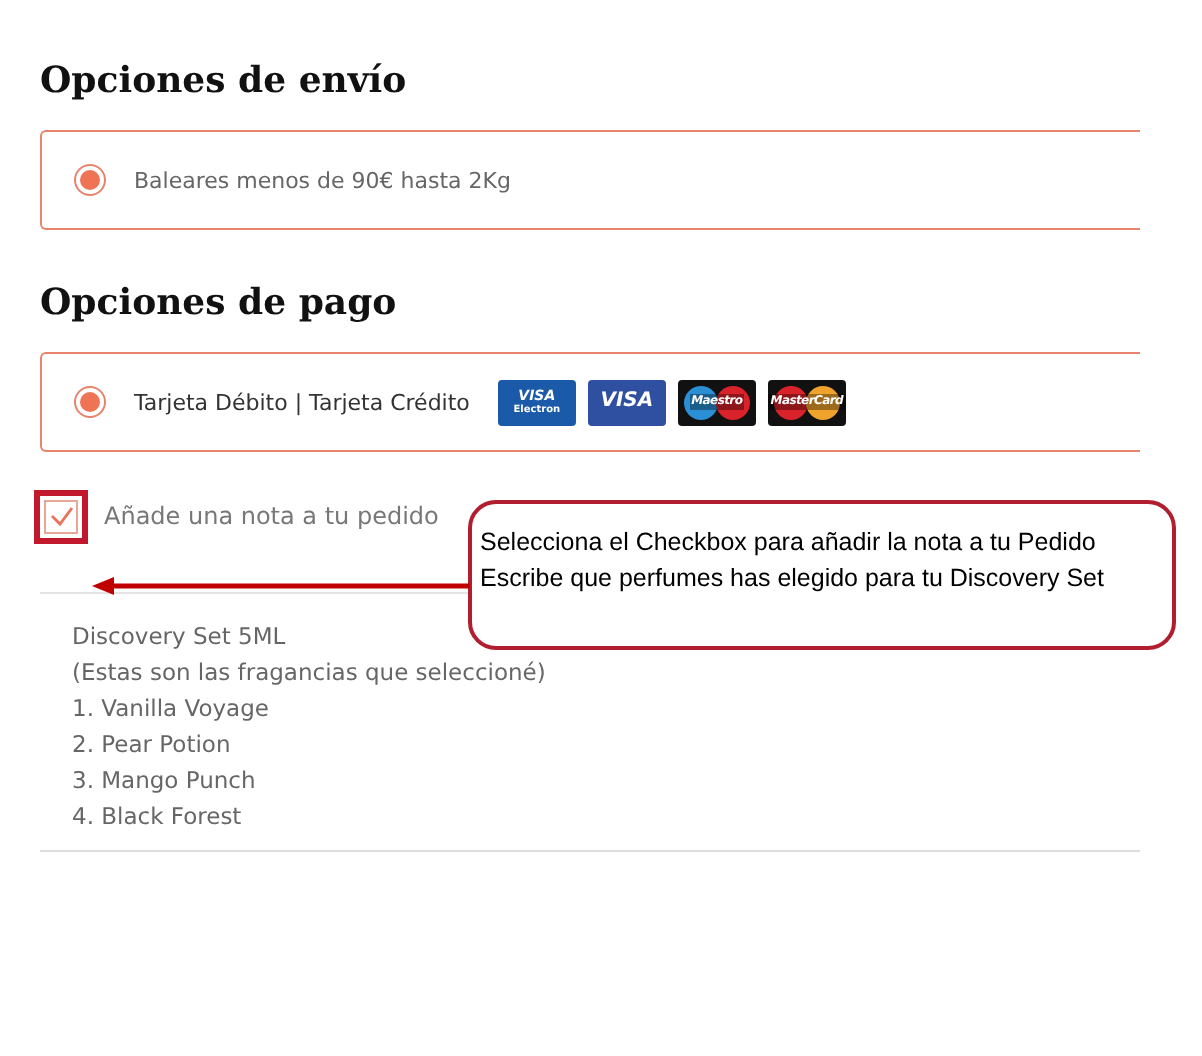 This screenshot has width=1202, height=1056. What do you see at coordinates (626, 402) in the screenshot?
I see `card-logo: VISA` at bounding box center [626, 402].